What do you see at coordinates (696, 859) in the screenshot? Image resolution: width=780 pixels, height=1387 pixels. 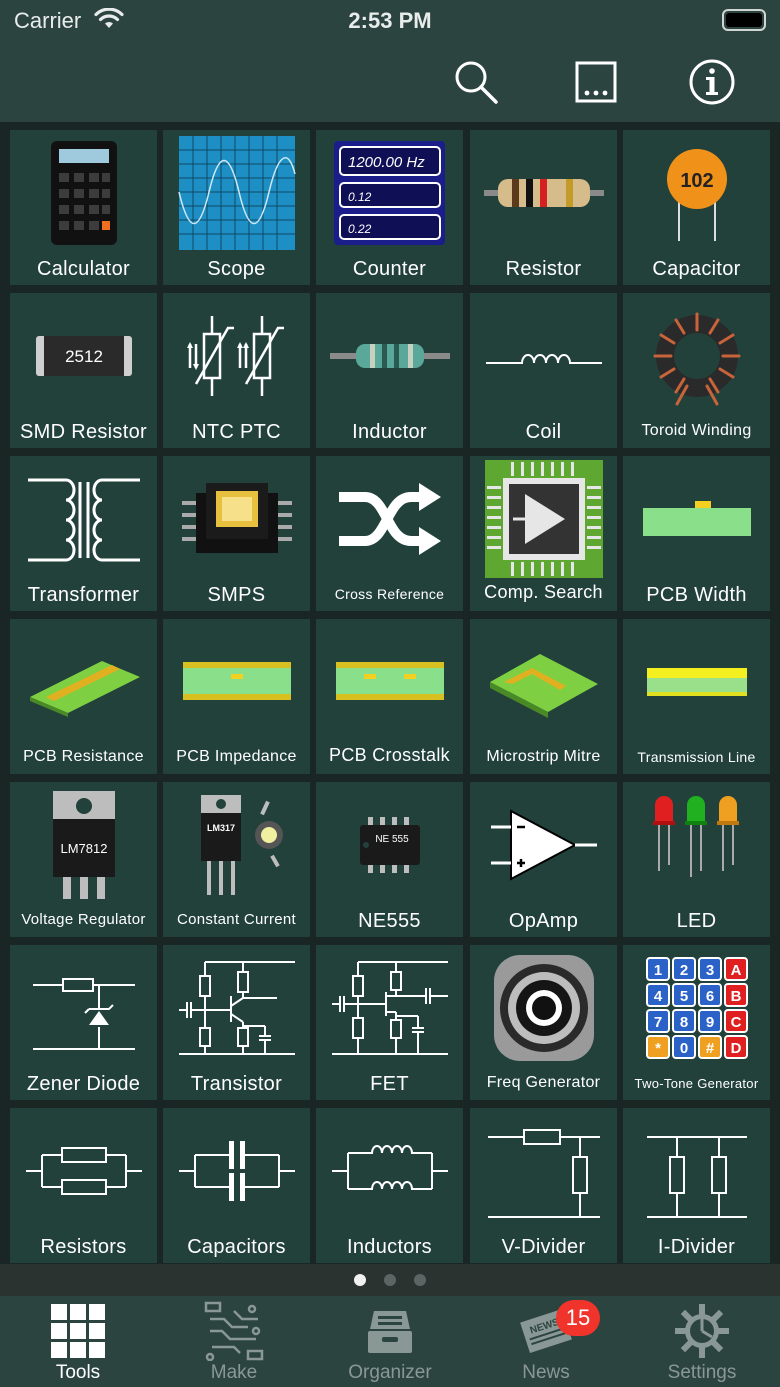 I see `tile-led: LED` at bounding box center [696, 859].